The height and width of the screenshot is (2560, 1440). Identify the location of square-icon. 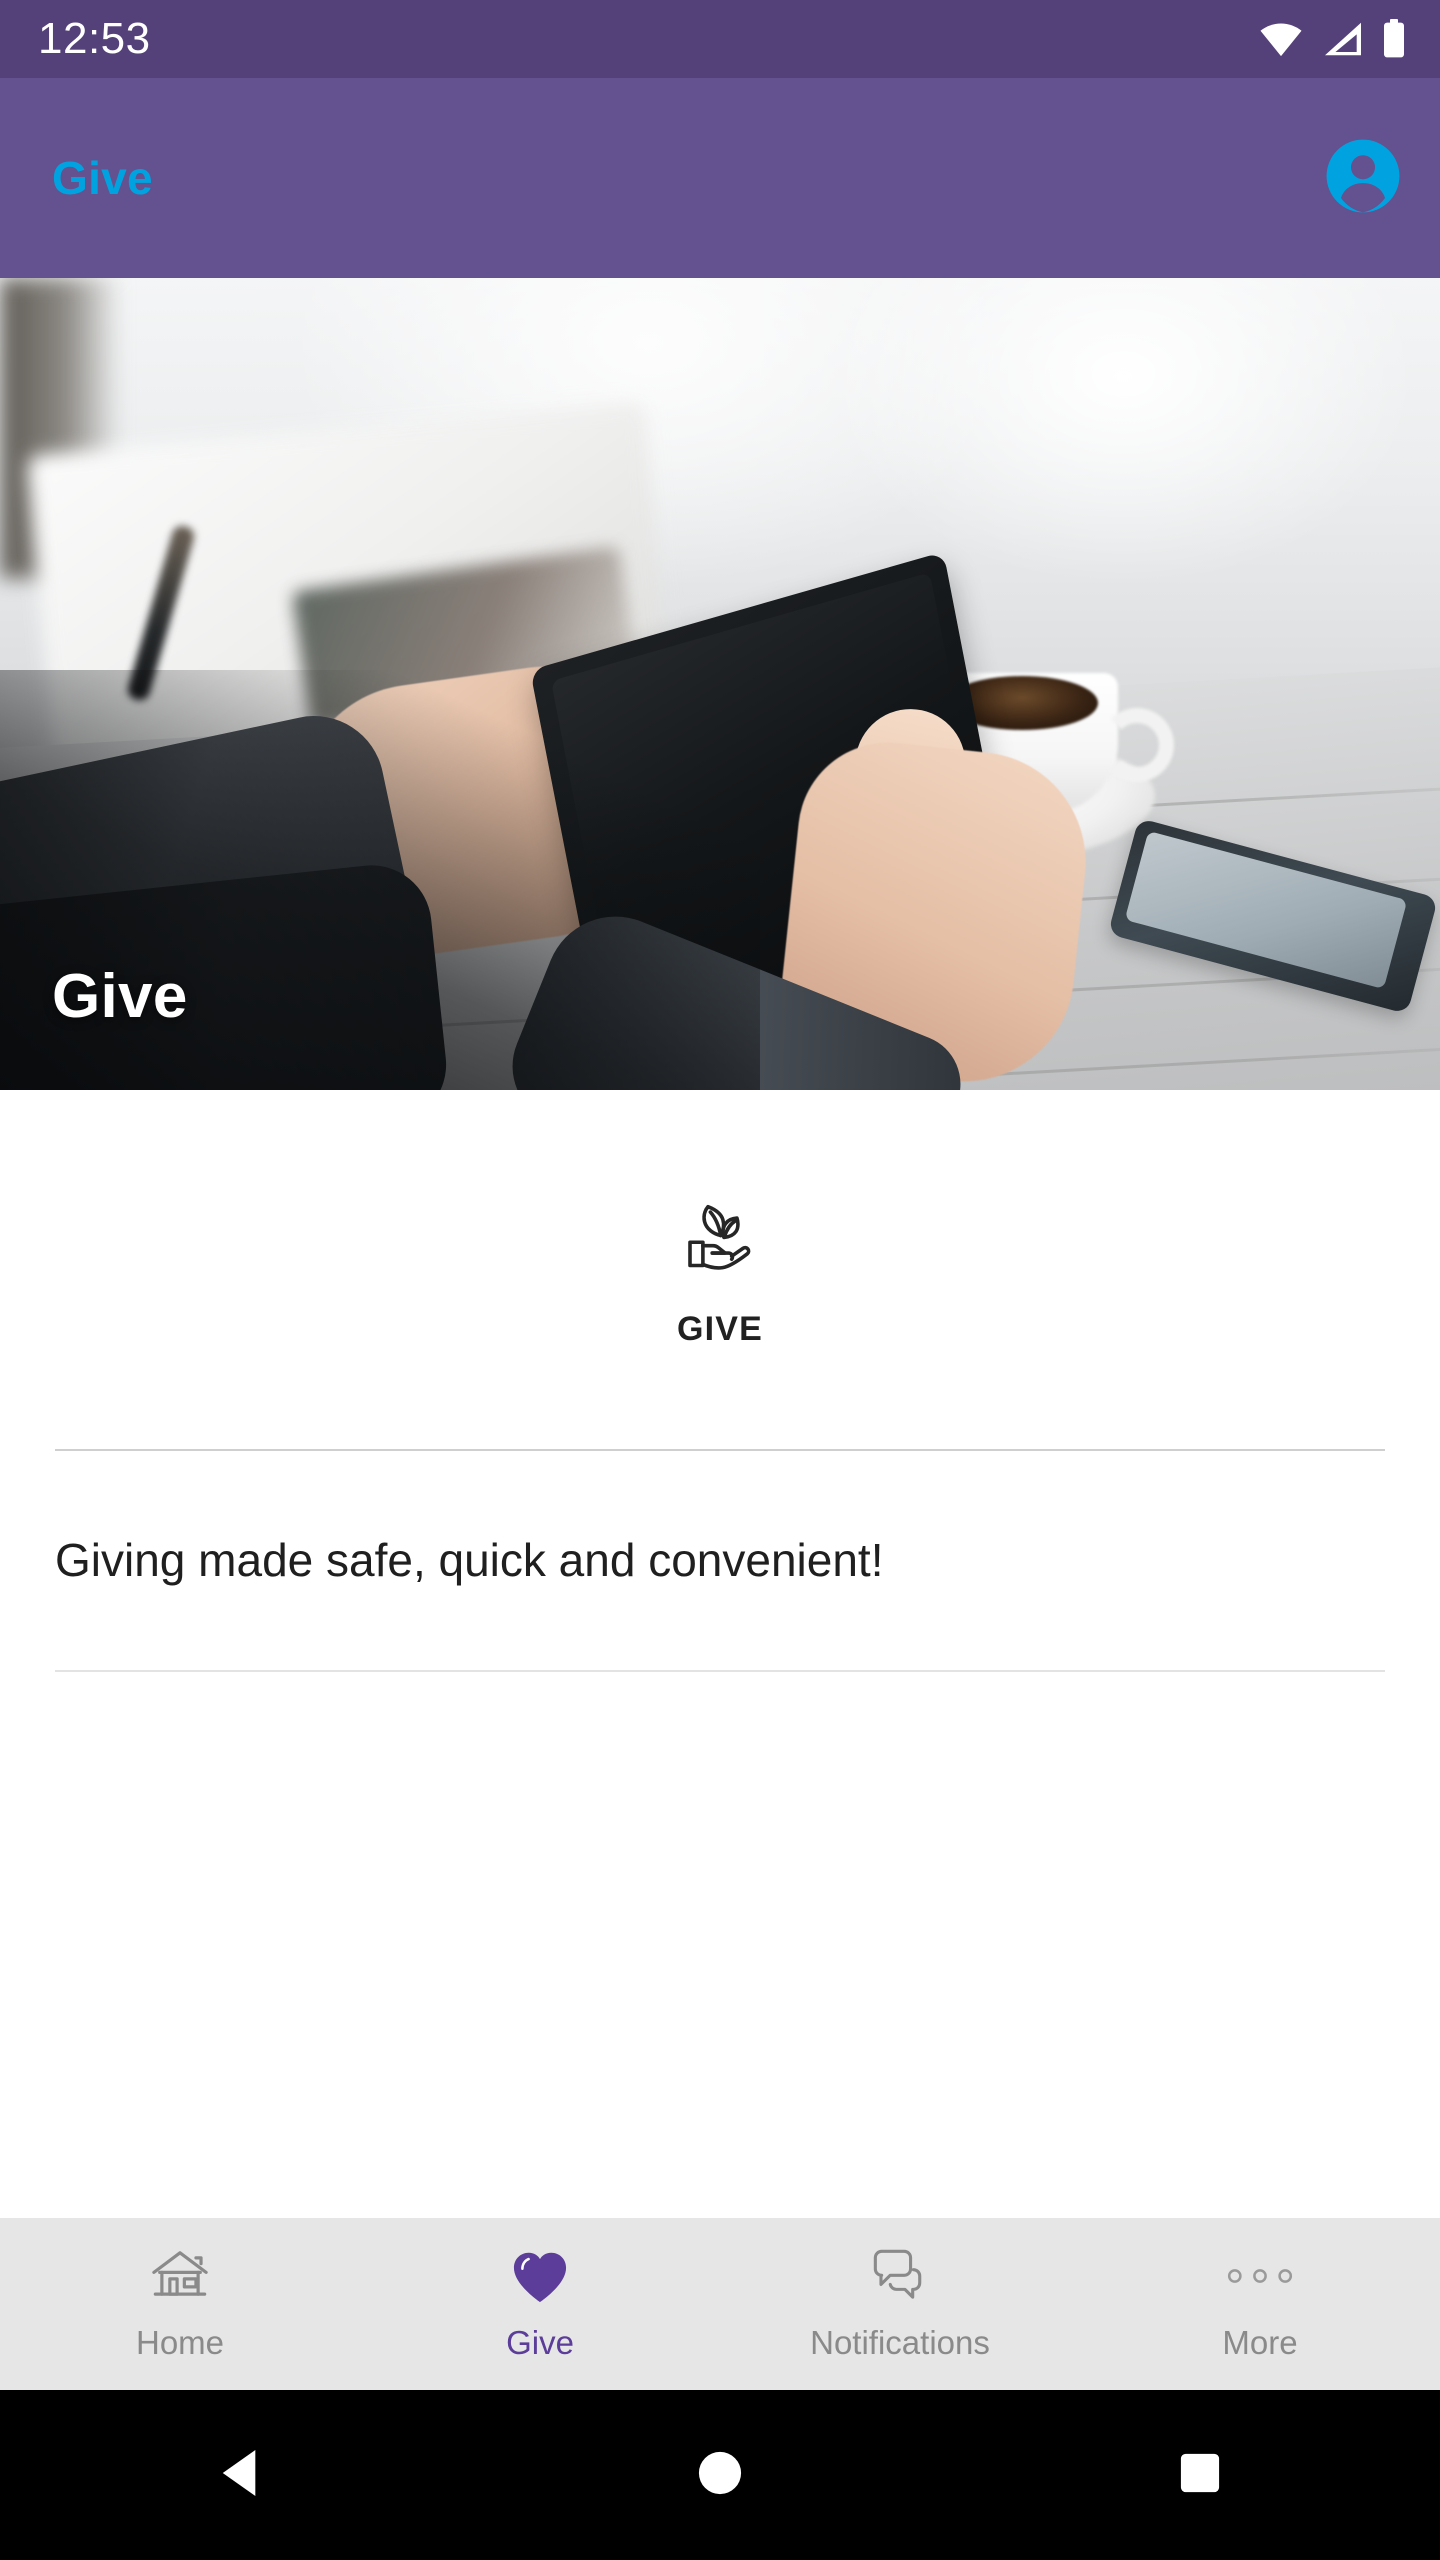
(1200, 2475).